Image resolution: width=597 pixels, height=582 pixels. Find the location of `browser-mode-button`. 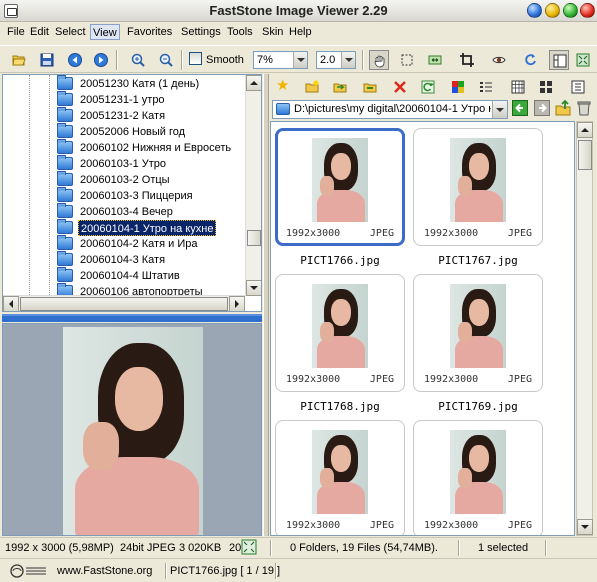

browser-mode-button is located at coordinates (559, 60).